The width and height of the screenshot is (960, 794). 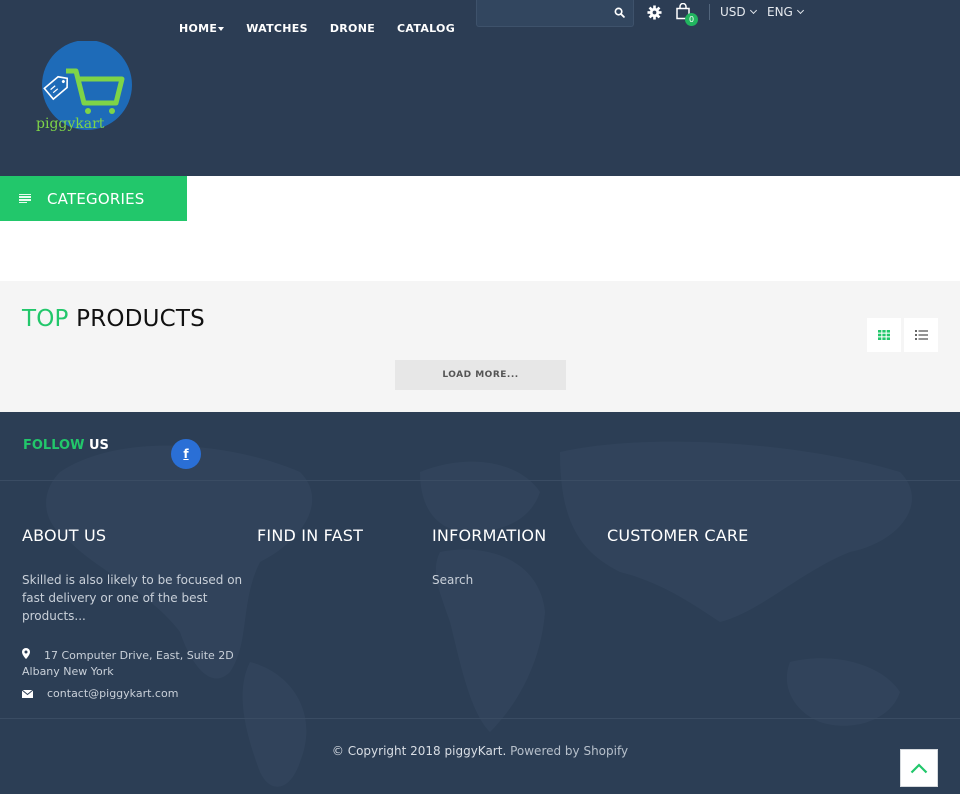 I want to click on header-divider, so click(x=709, y=12).